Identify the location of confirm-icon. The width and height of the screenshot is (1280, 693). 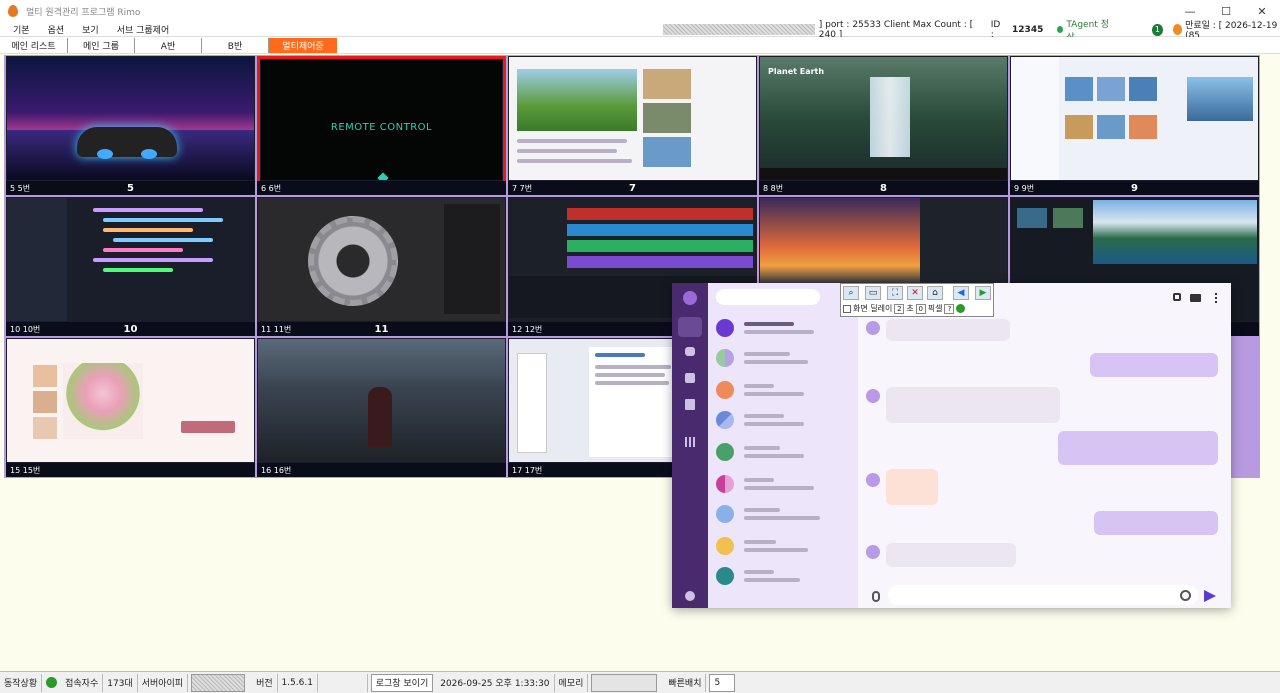
(961, 308).